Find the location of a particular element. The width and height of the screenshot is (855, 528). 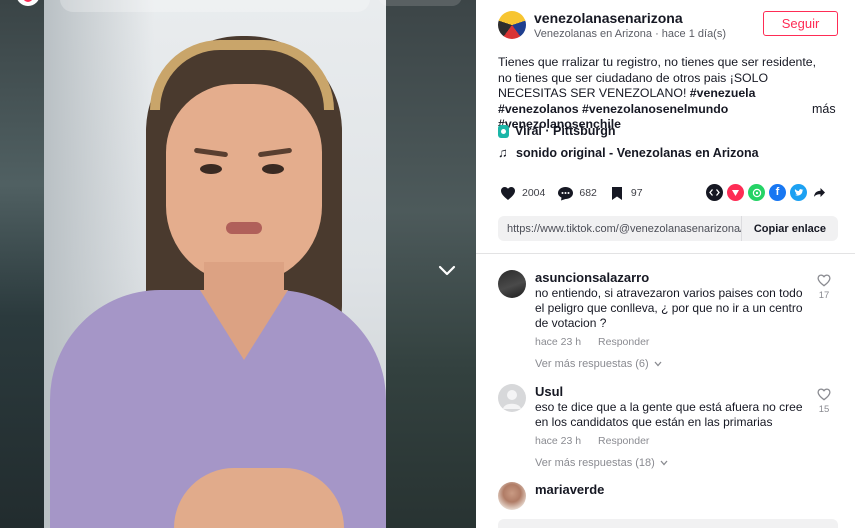

video-blur-left is located at coordinates (22, 264).